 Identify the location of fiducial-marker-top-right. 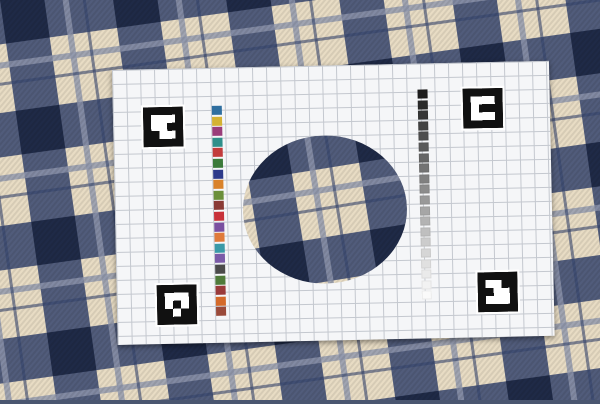
(483, 108).